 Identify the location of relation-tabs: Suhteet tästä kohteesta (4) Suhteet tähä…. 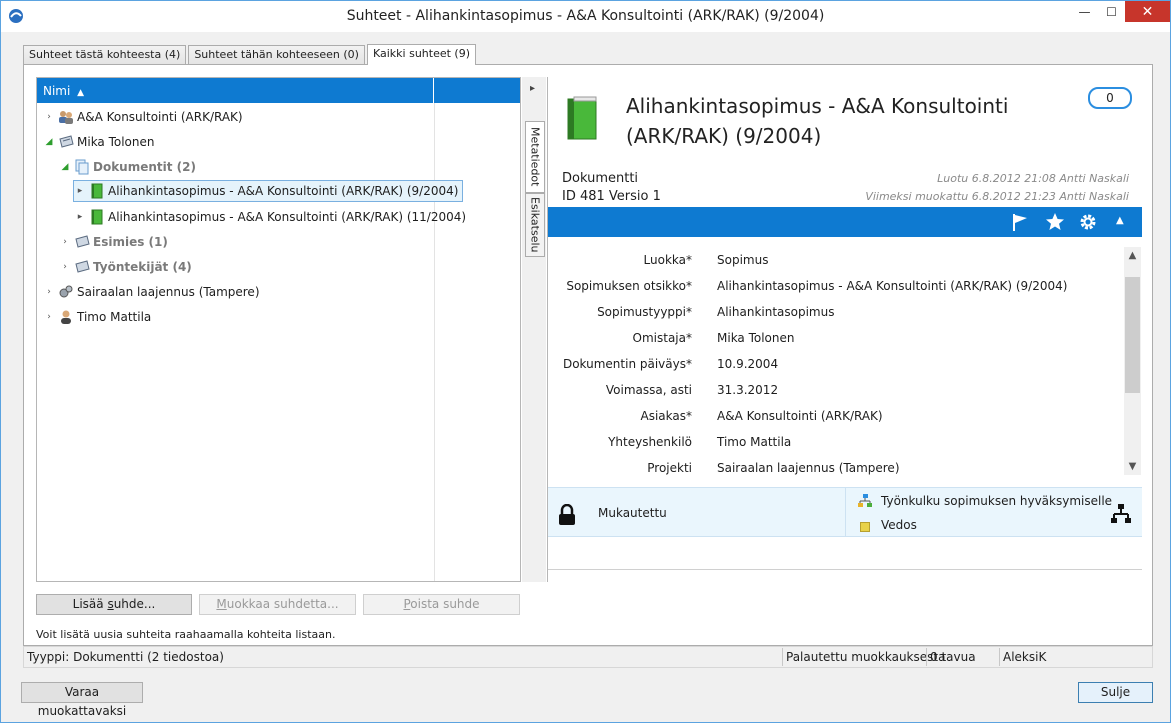
(250, 54).